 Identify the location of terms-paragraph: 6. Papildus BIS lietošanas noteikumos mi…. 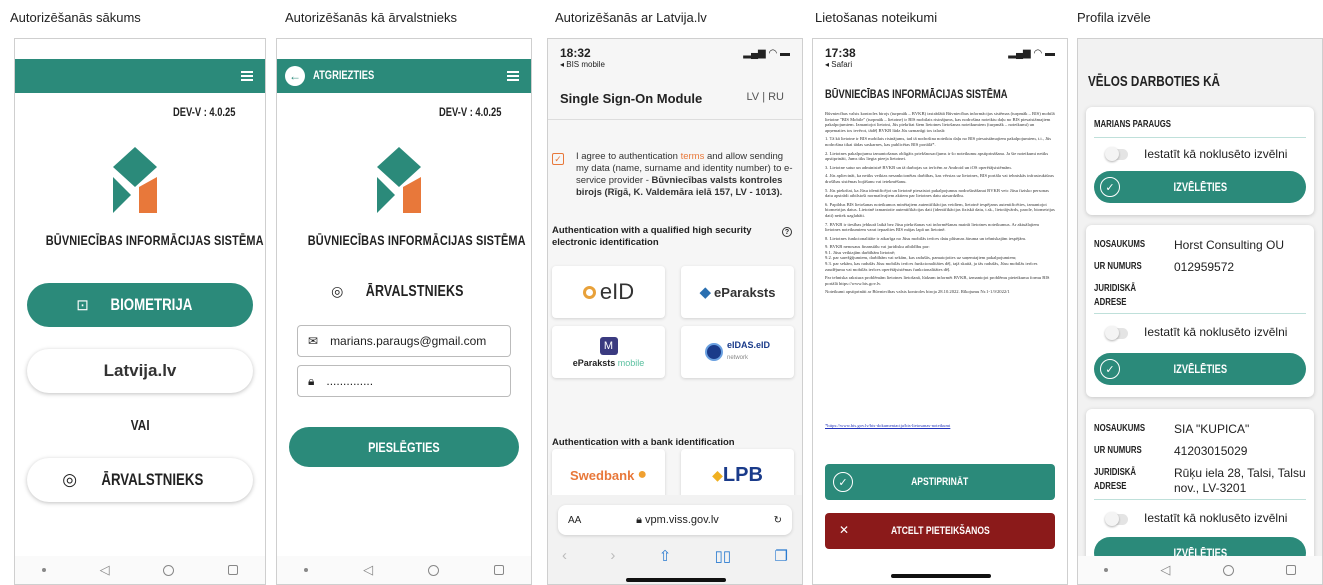
(940, 209).